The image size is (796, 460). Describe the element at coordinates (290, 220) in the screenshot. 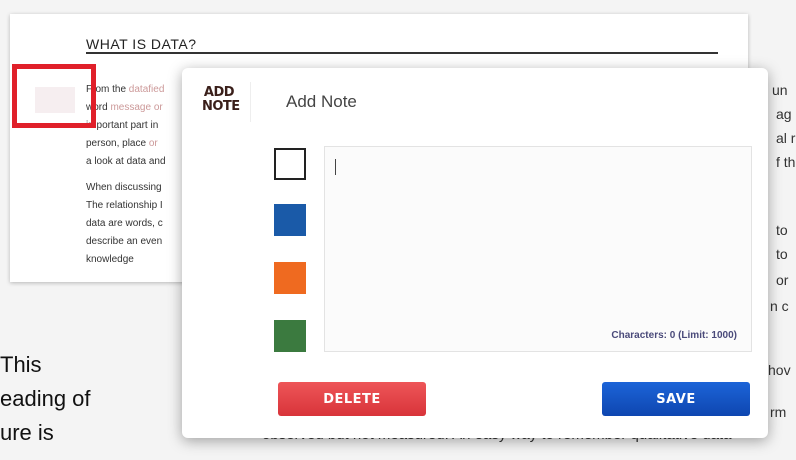

I see `color-swatch-blue` at that location.